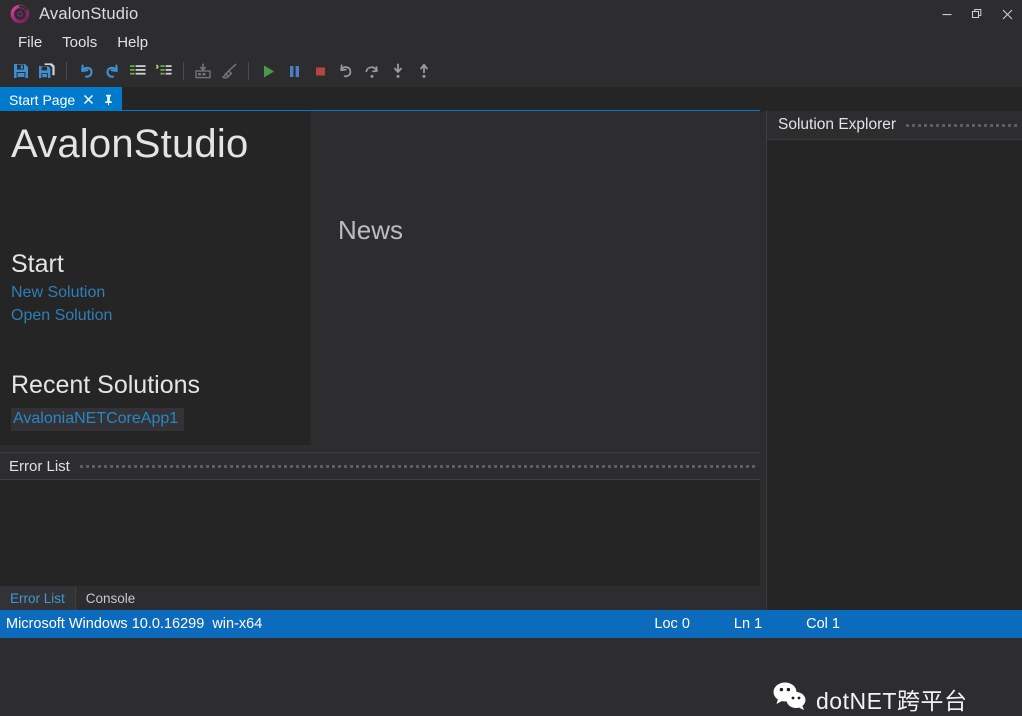  I want to click on pause-icon, so click(294, 71).